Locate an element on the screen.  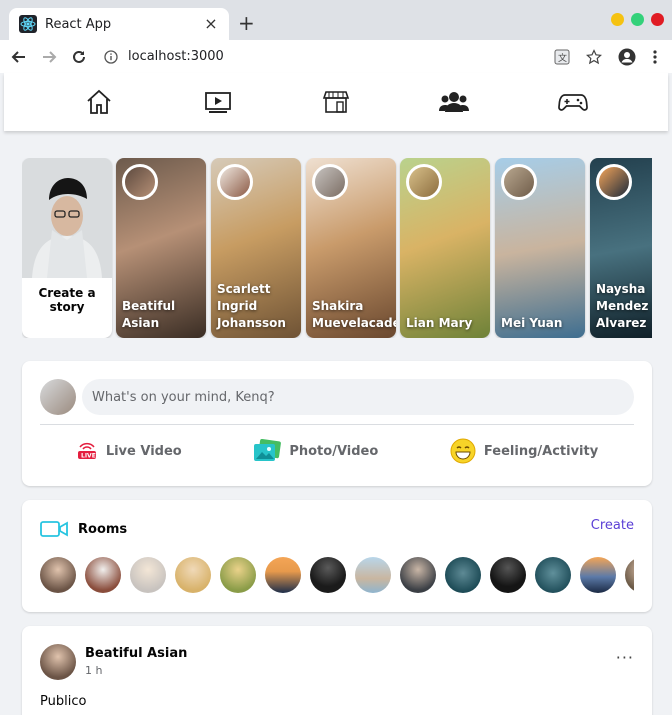
post-more-icon: ··· is located at coordinates (625, 657).